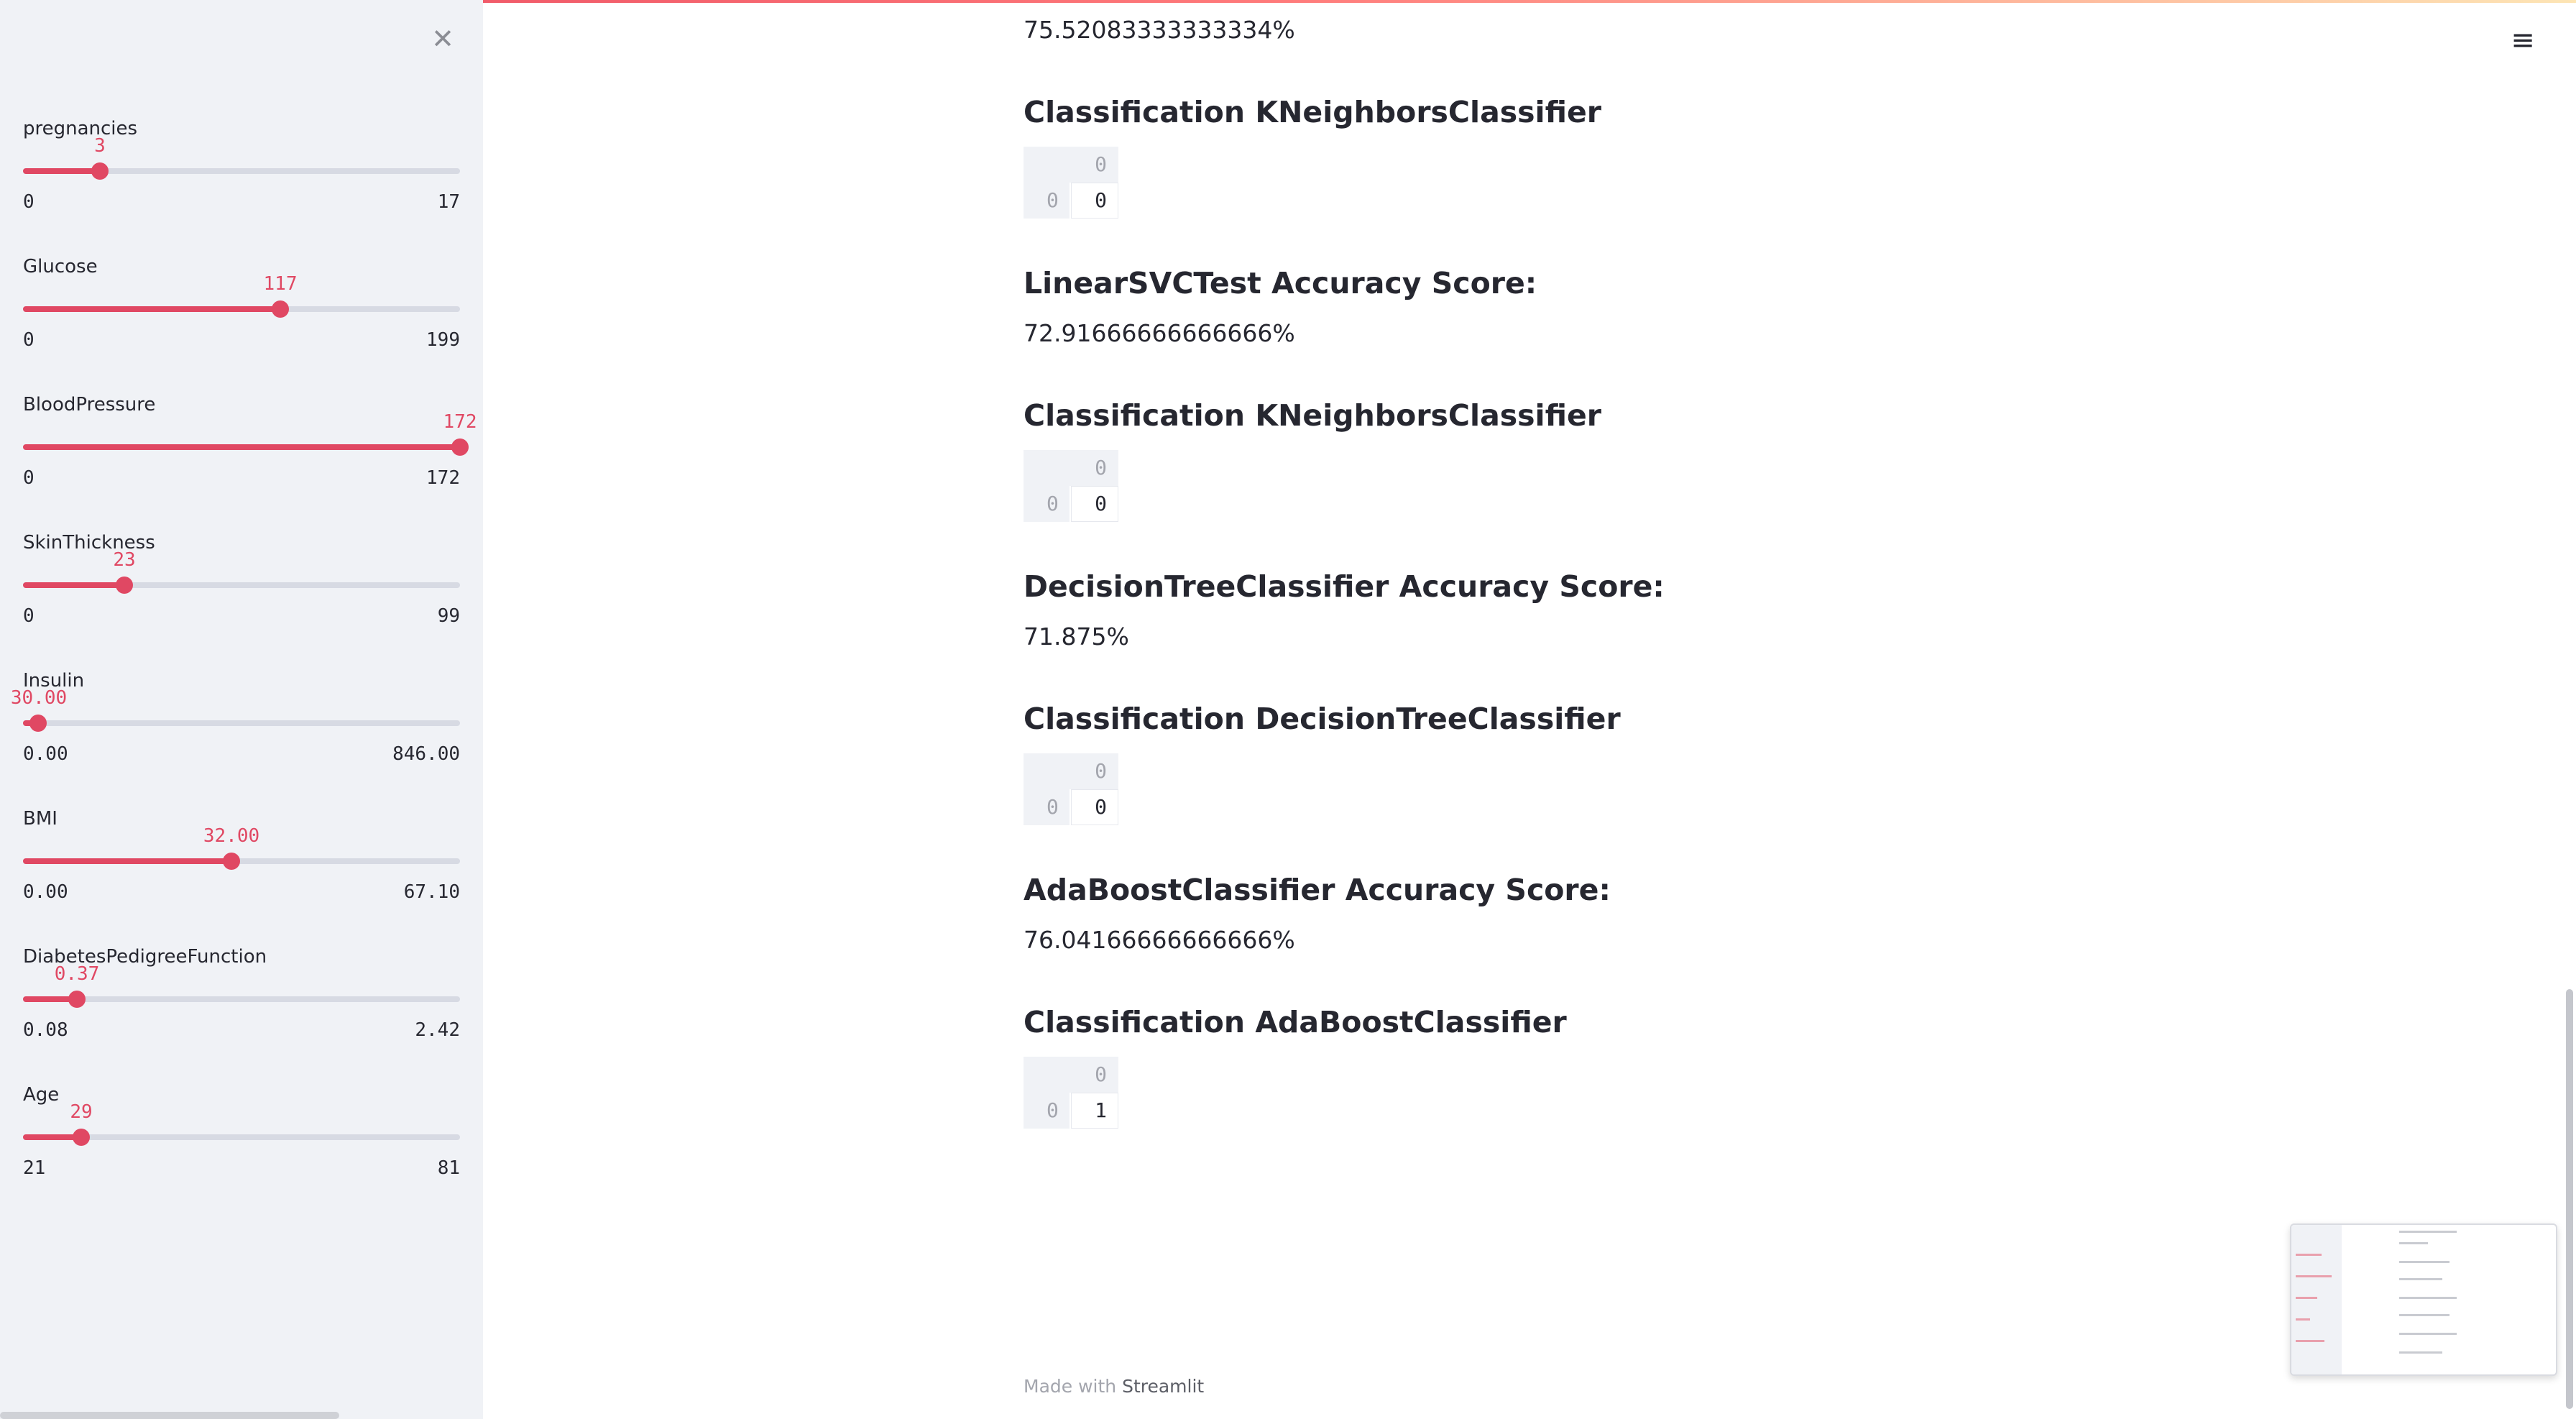 Image resolution: width=2576 pixels, height=1419 pixels. I want to click on slider-diabetespedigreefunction: DiabetesPedigreeFunction 0.37 0.08 2.42, so click(241, 1000).